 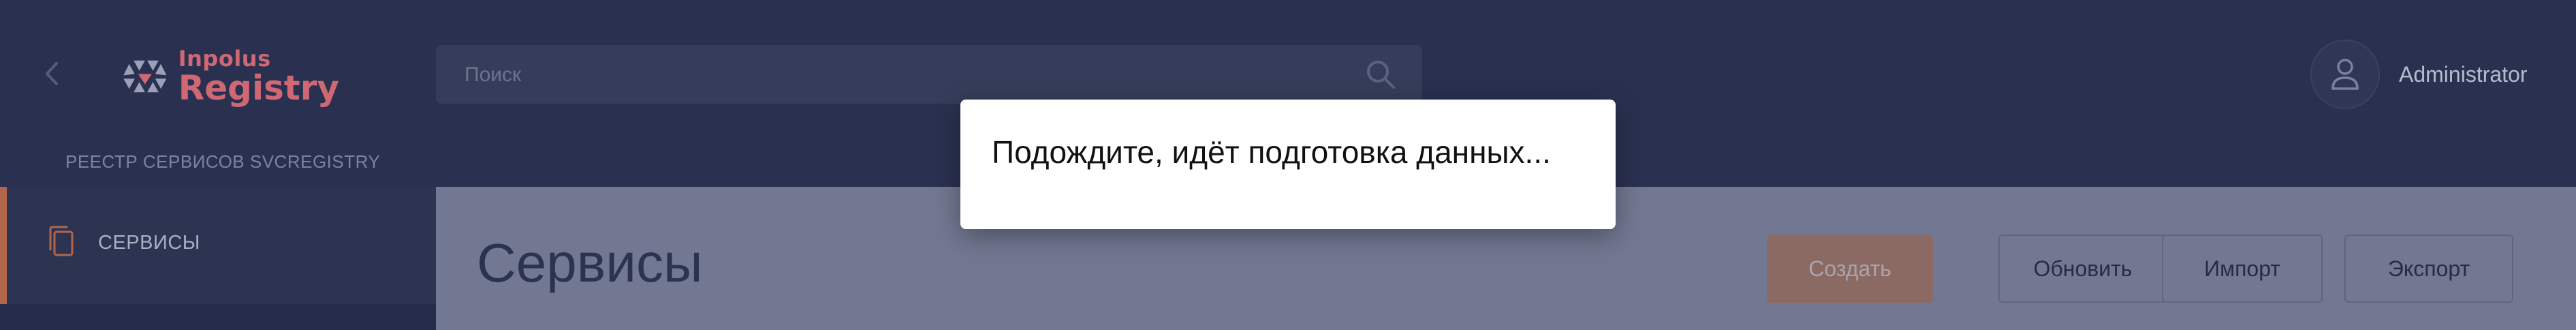 I want to click on refresh-button: Обновить, so click(x=2082, y=269).